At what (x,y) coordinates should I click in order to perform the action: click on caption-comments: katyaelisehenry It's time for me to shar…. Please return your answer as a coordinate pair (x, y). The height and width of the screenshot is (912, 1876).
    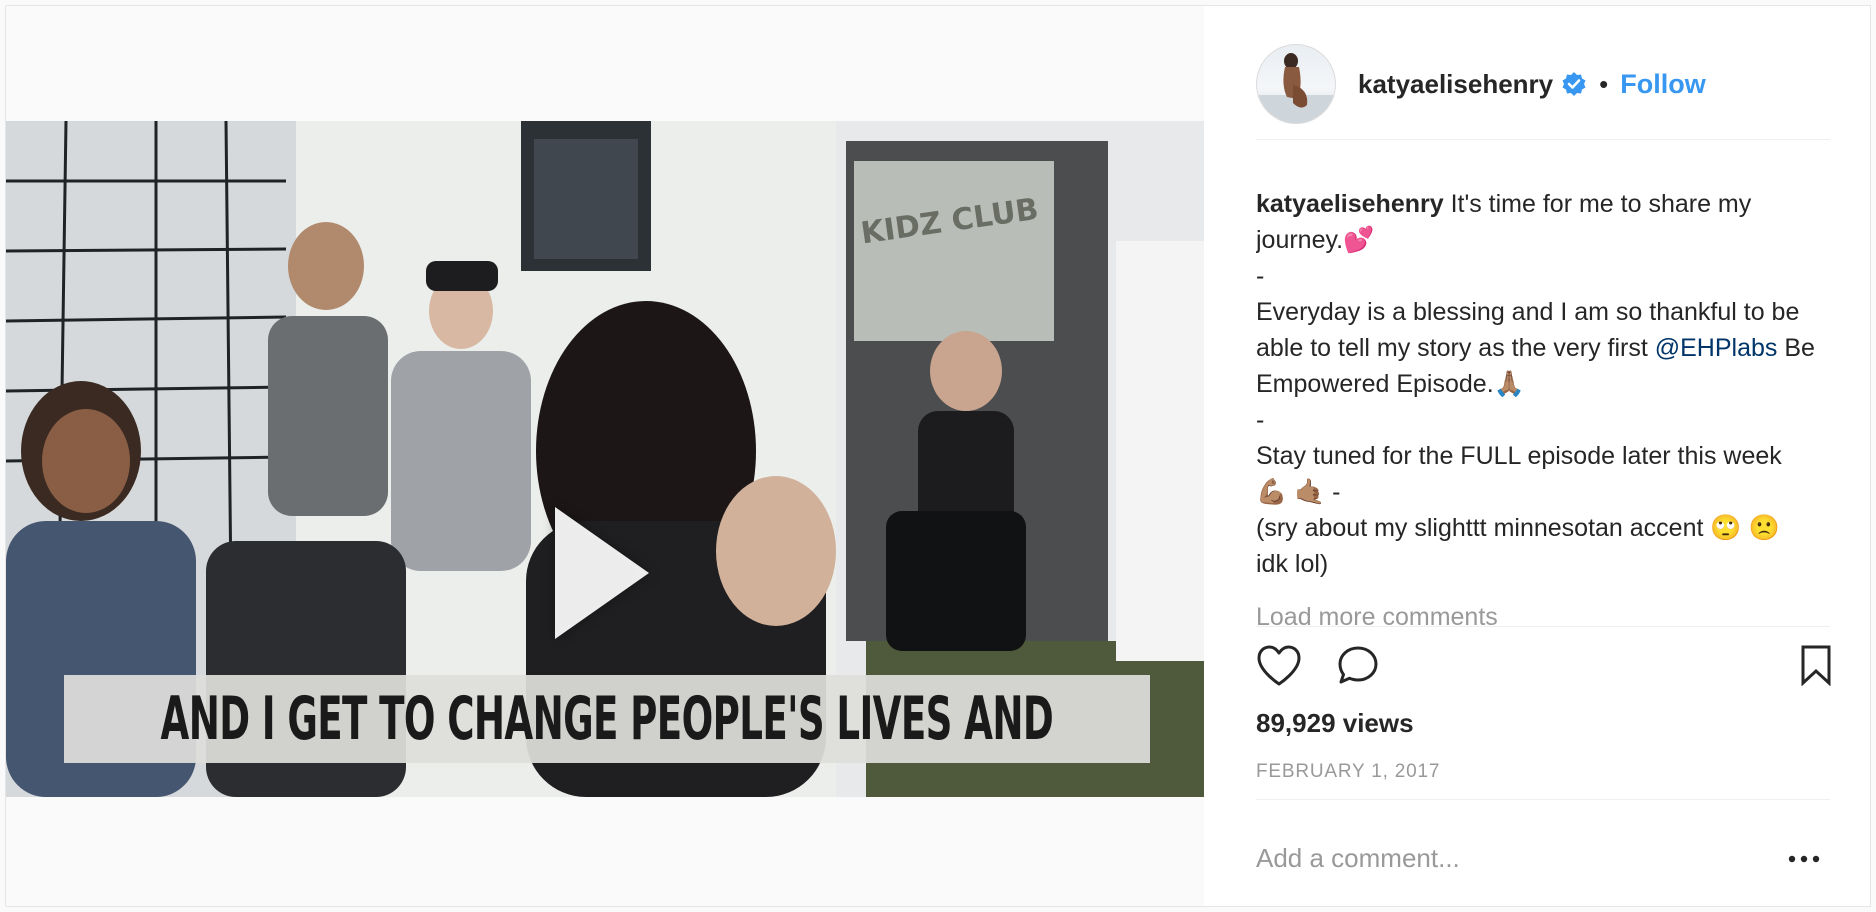
    Looking at the image, I should click on (1536, 406).